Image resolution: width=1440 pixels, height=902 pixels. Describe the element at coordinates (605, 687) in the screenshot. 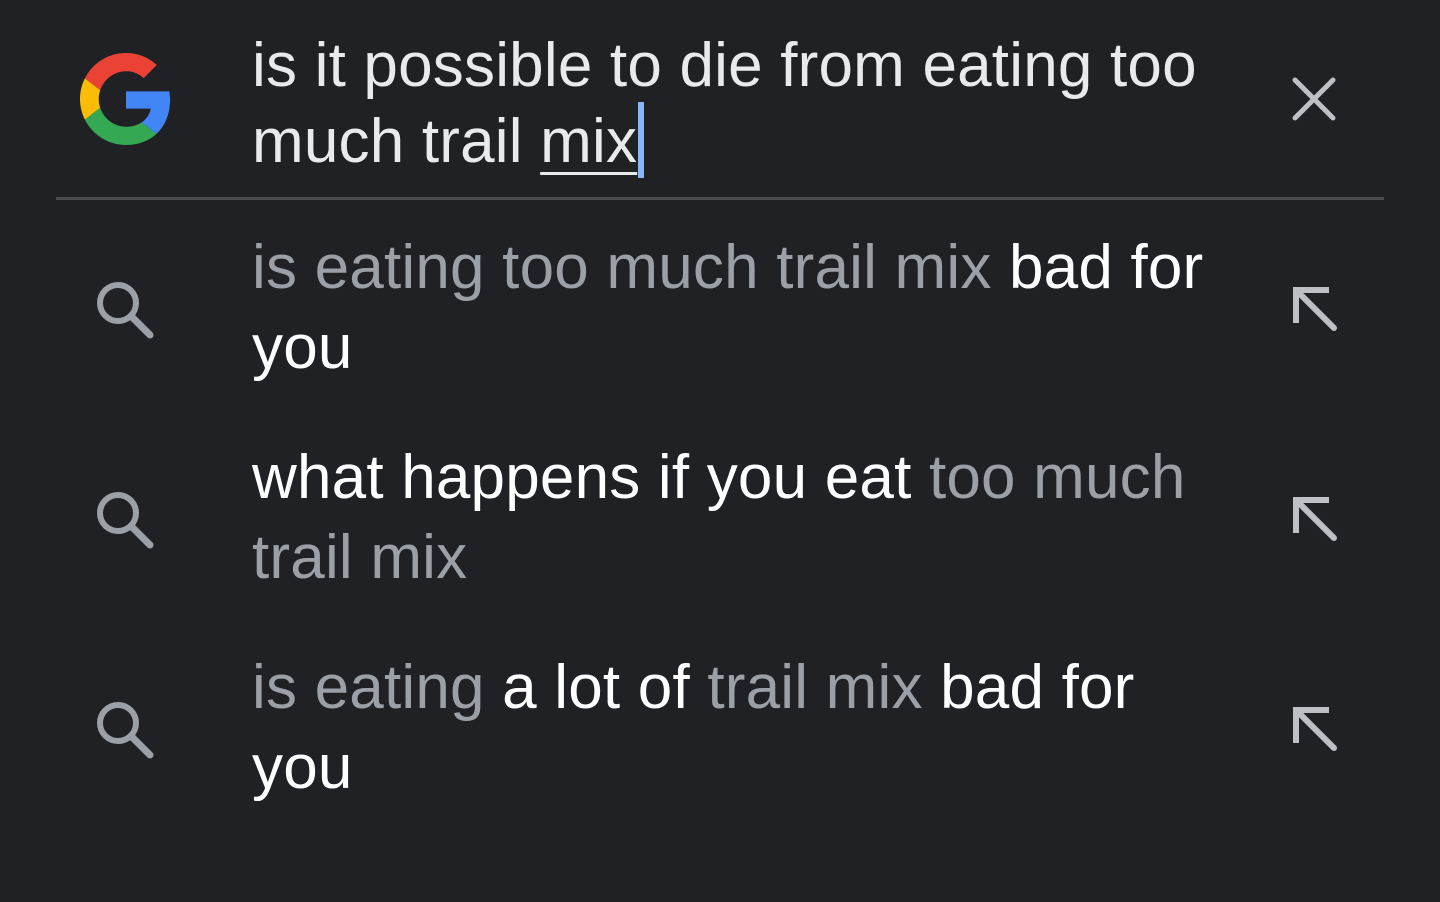

I see `suggestion-segment: a lot of` at that location.